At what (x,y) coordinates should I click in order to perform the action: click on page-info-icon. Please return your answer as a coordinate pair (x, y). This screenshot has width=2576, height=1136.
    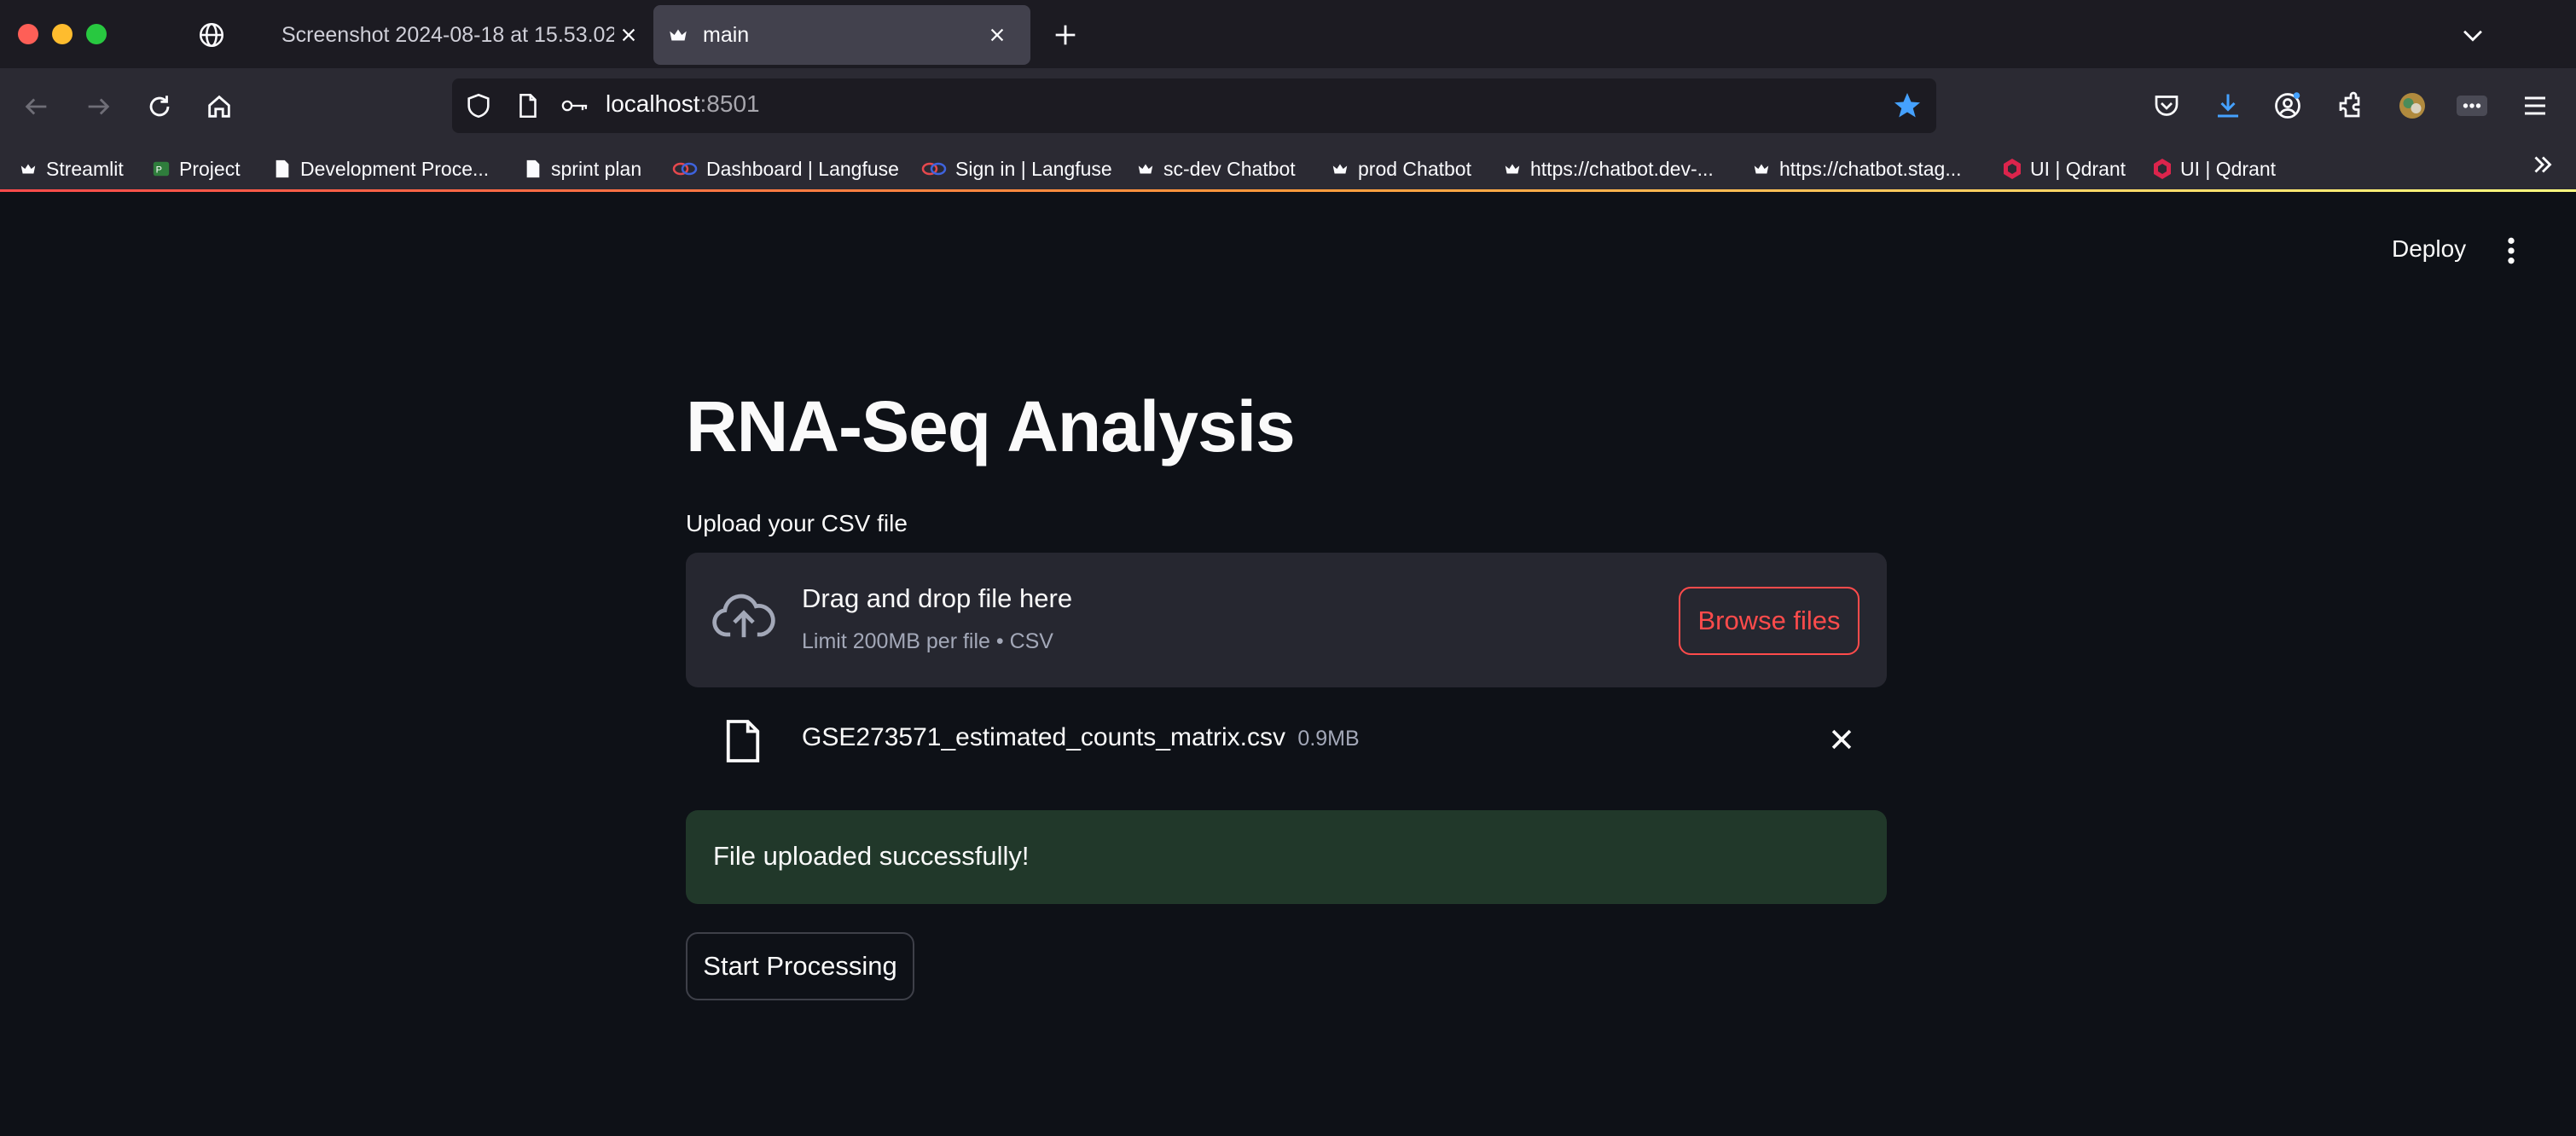
    Looking at the image, I should click on (527, 105).